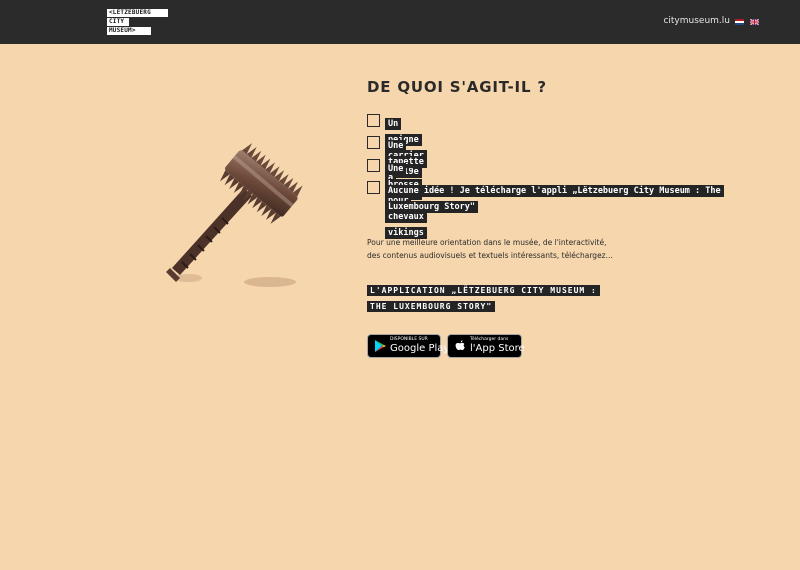 The height and width of the screenshot is (570, 800). I want to click on logo-line-2: CITY, so click(118, 22).